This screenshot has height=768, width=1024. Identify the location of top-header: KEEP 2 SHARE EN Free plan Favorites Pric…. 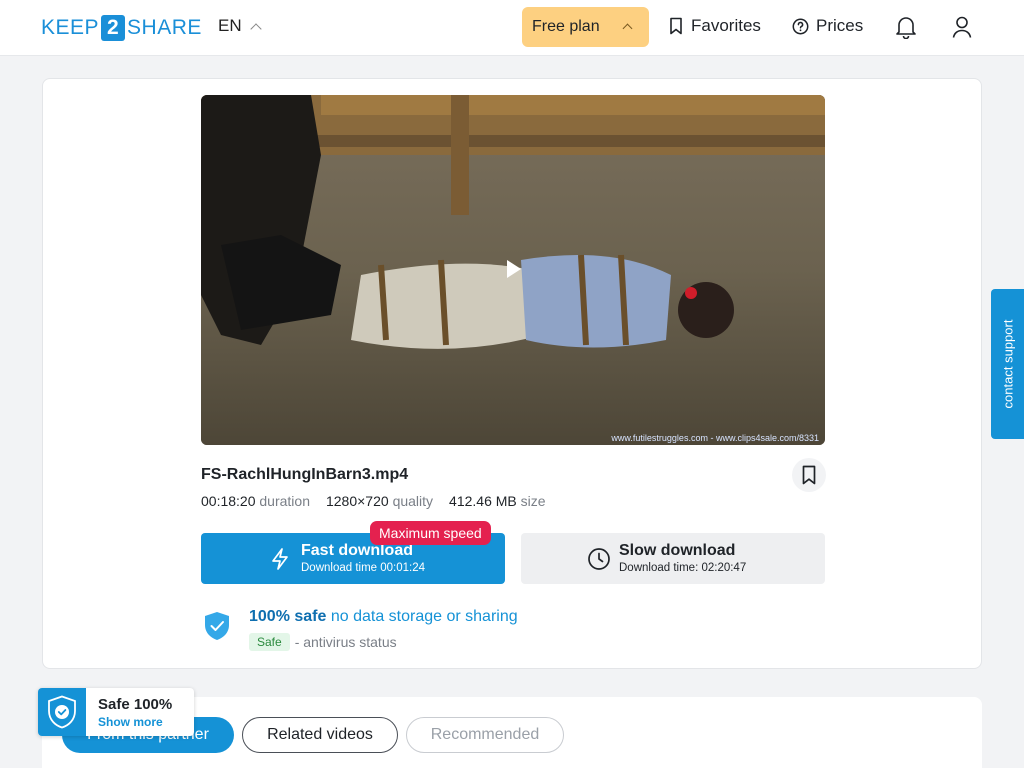
(512, 28).